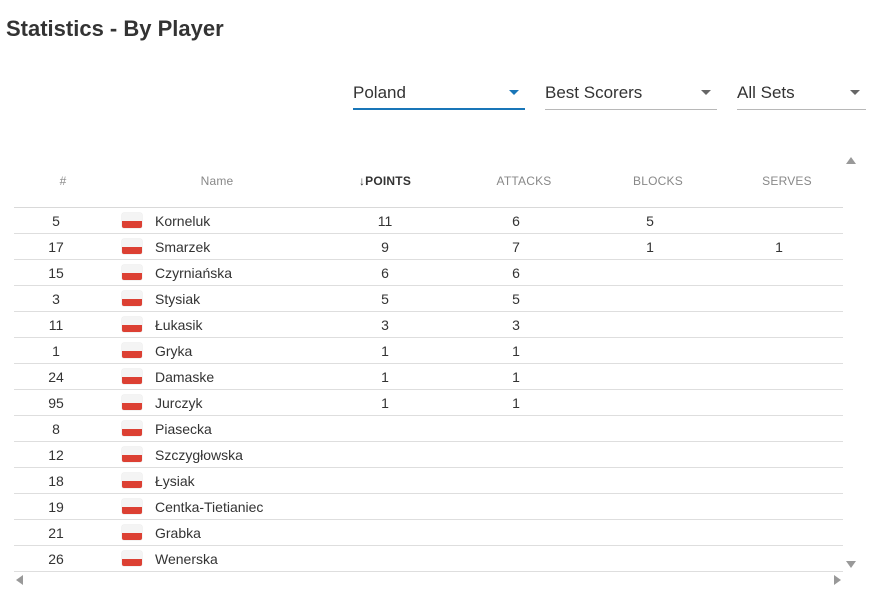 The image size is (880, 606). I want to click on table-row: 11 Łukasik 3 3, so click(428, 325).